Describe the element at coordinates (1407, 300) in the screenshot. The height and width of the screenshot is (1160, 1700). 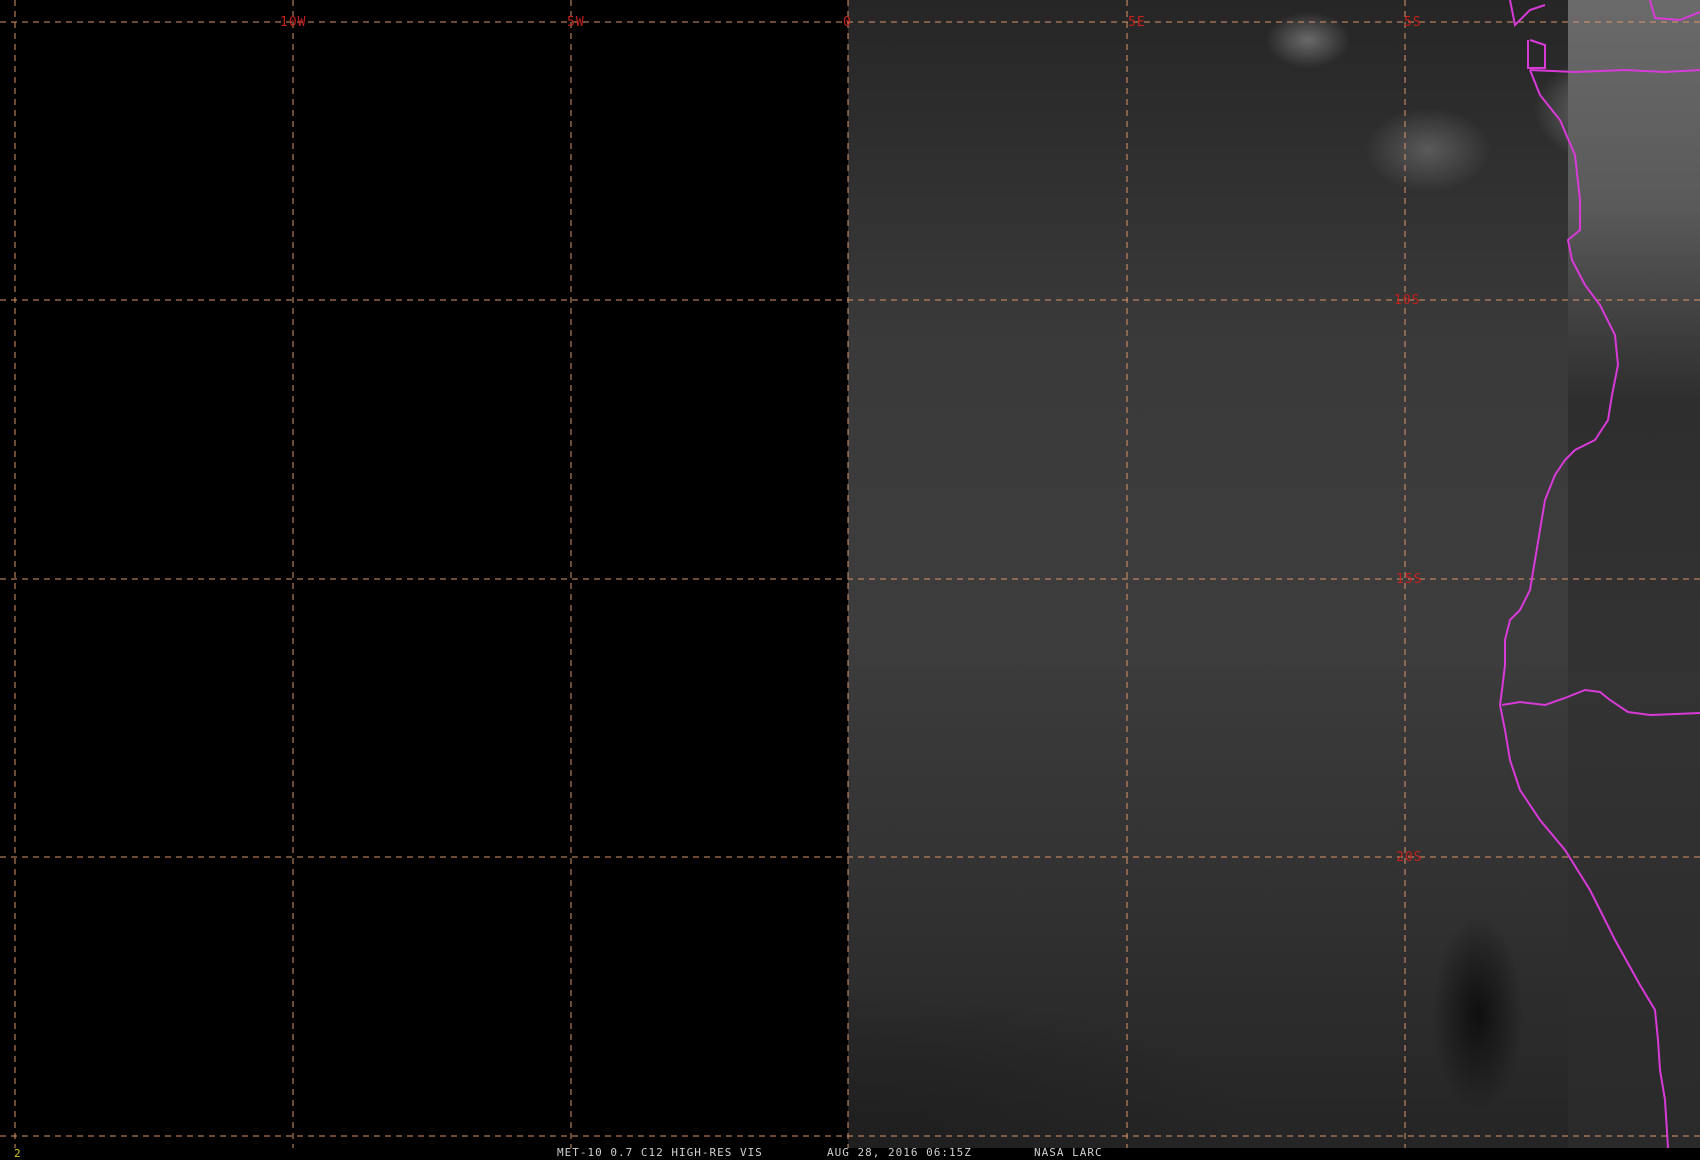
I see `latitude-label-10s: 10S` at that location.